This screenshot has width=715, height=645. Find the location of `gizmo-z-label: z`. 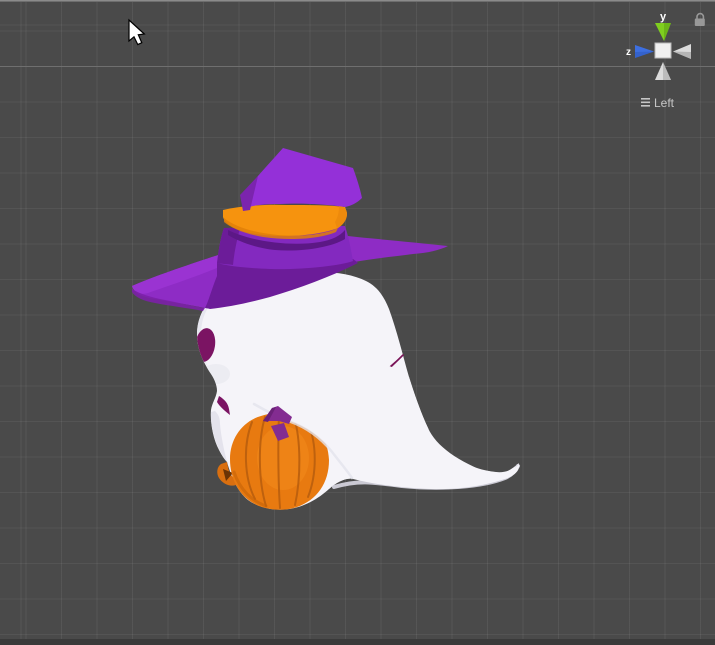

gizmo-z-label: z is located at coordinates (628, 52).